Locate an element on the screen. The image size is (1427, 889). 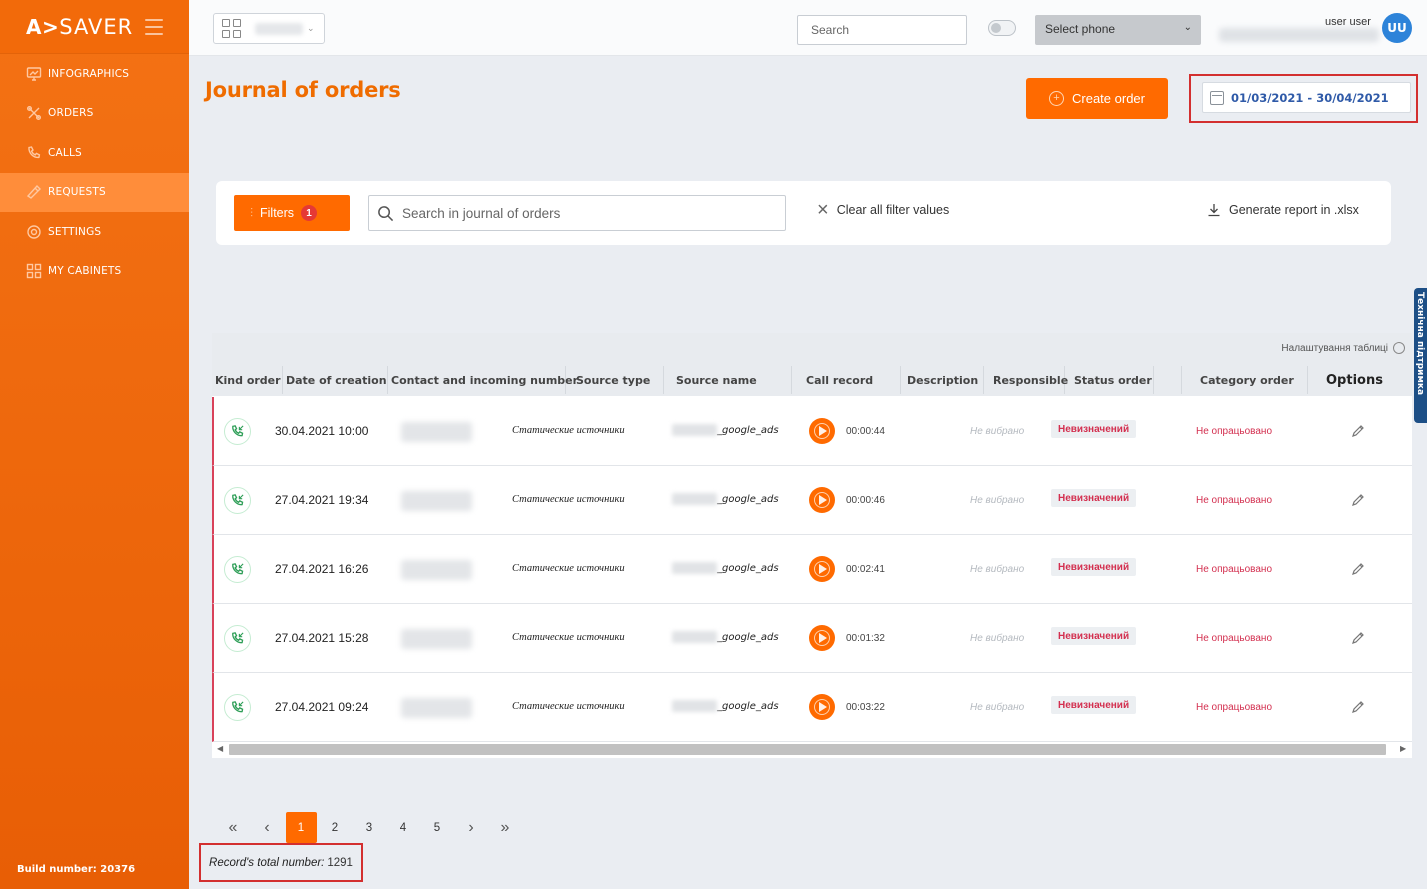
column-header is located at coordinates (1168, 380).